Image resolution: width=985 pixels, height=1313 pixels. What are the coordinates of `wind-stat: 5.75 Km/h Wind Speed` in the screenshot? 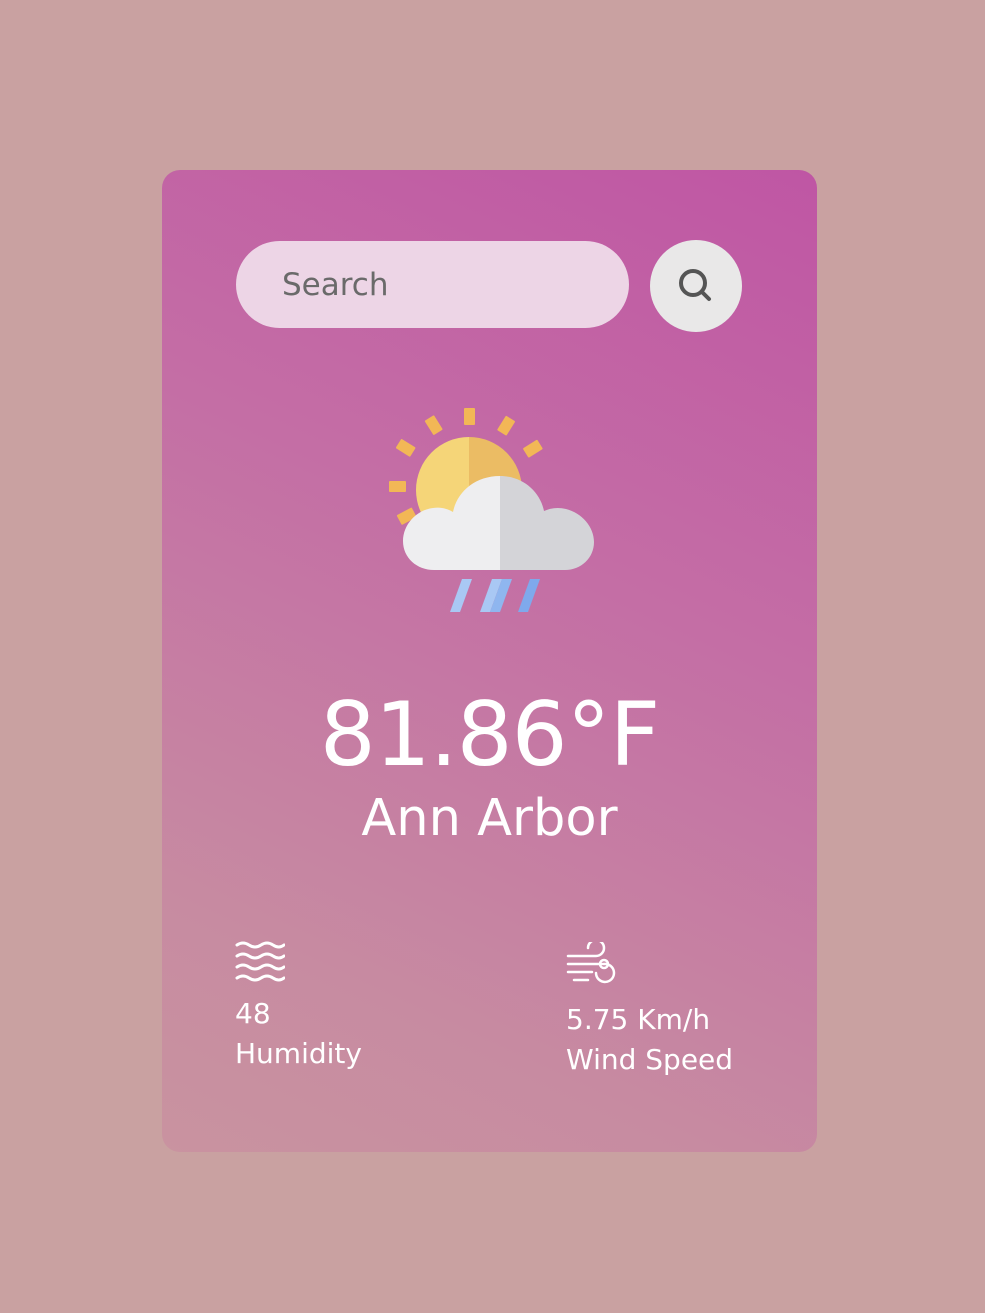 It's located at (649, 1007).